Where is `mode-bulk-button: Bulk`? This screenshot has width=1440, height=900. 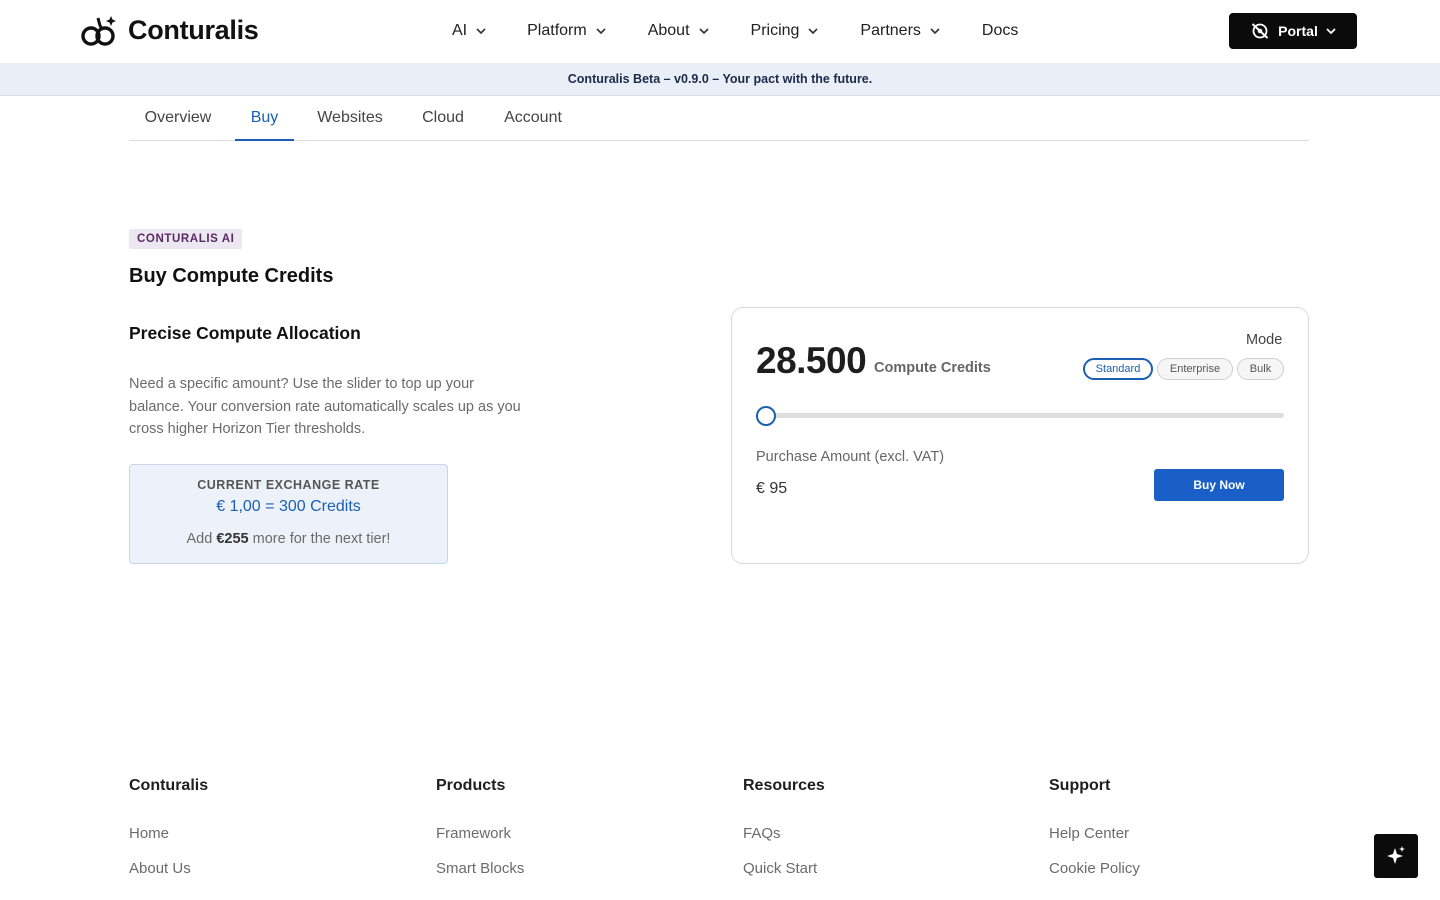
mode-bulk-button: Bulk is located at coordinates (1260, 369).